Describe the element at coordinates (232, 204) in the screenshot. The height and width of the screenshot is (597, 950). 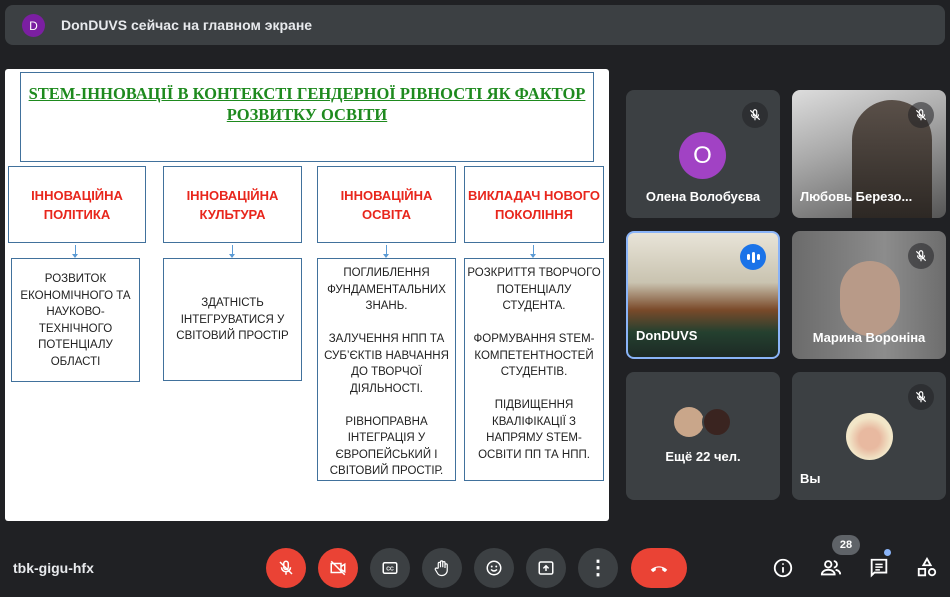
I see `slide-heading: ІННОВАЦІЙНА КУЛЬТУРА` at that location.